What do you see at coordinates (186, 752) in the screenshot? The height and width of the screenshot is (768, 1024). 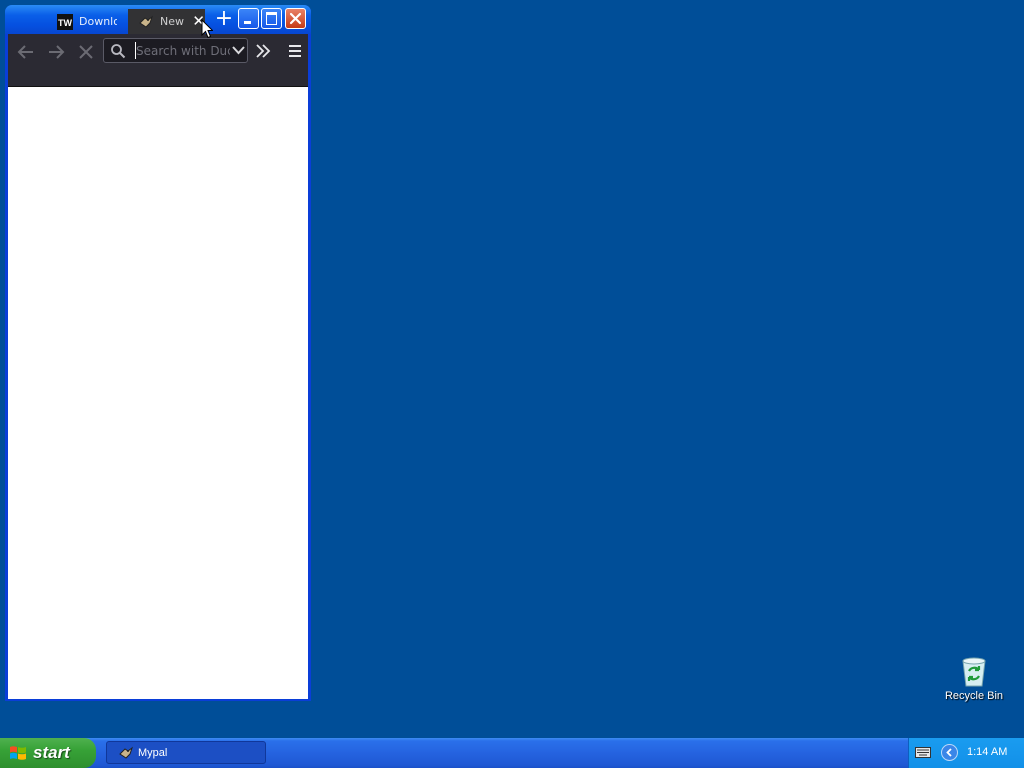 I see `taskbar-button-mypal: Mypal` at bounding box center [186, 752].